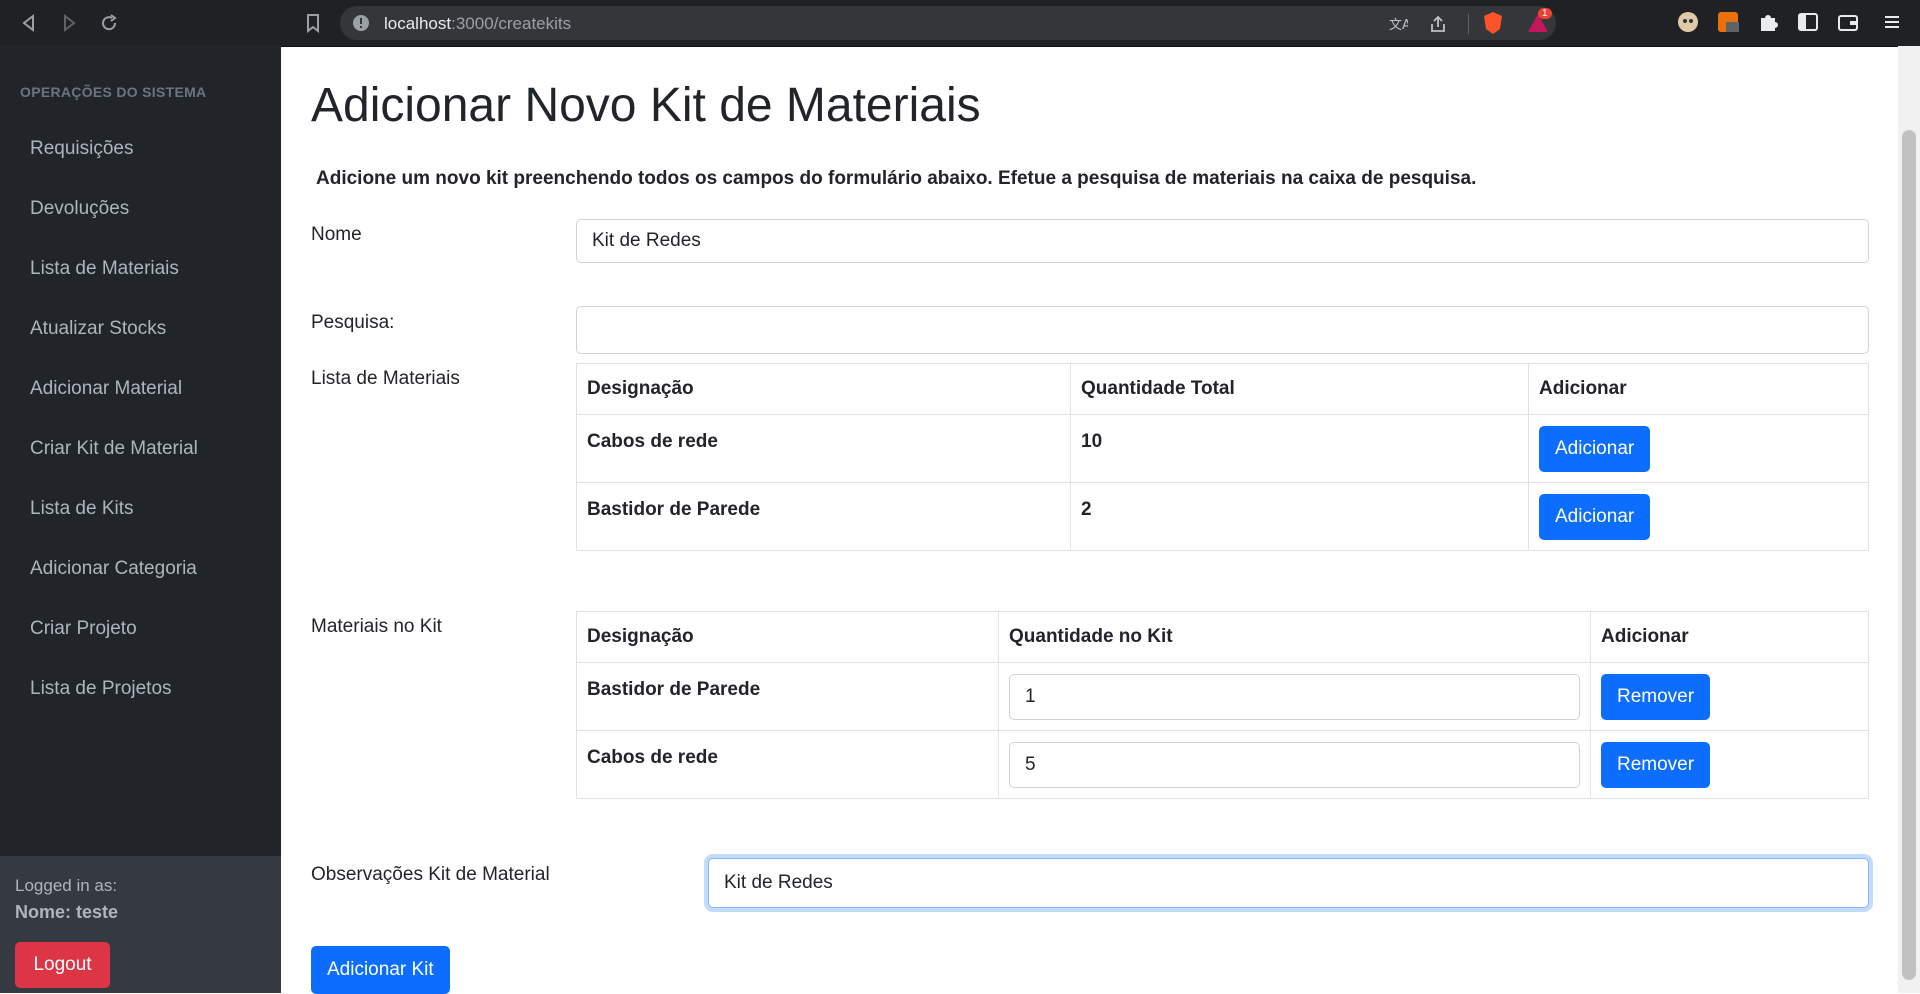 This screenshot has width=1920, height=994. What do you see at coordinates (1768, 22) in the screenshot?
I see `puzzle-icon` at bounding box center [1768, 22].